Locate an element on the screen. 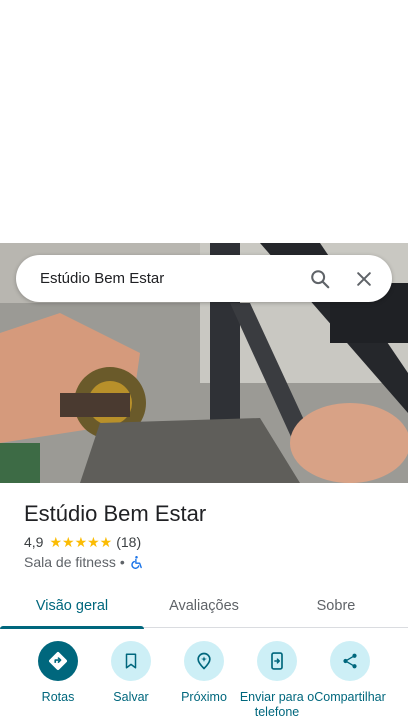 Image resolution: width=408 pixels, height=726 pixels. place-title: Estúdio Bem Estar is located at coordinates (115, 513).